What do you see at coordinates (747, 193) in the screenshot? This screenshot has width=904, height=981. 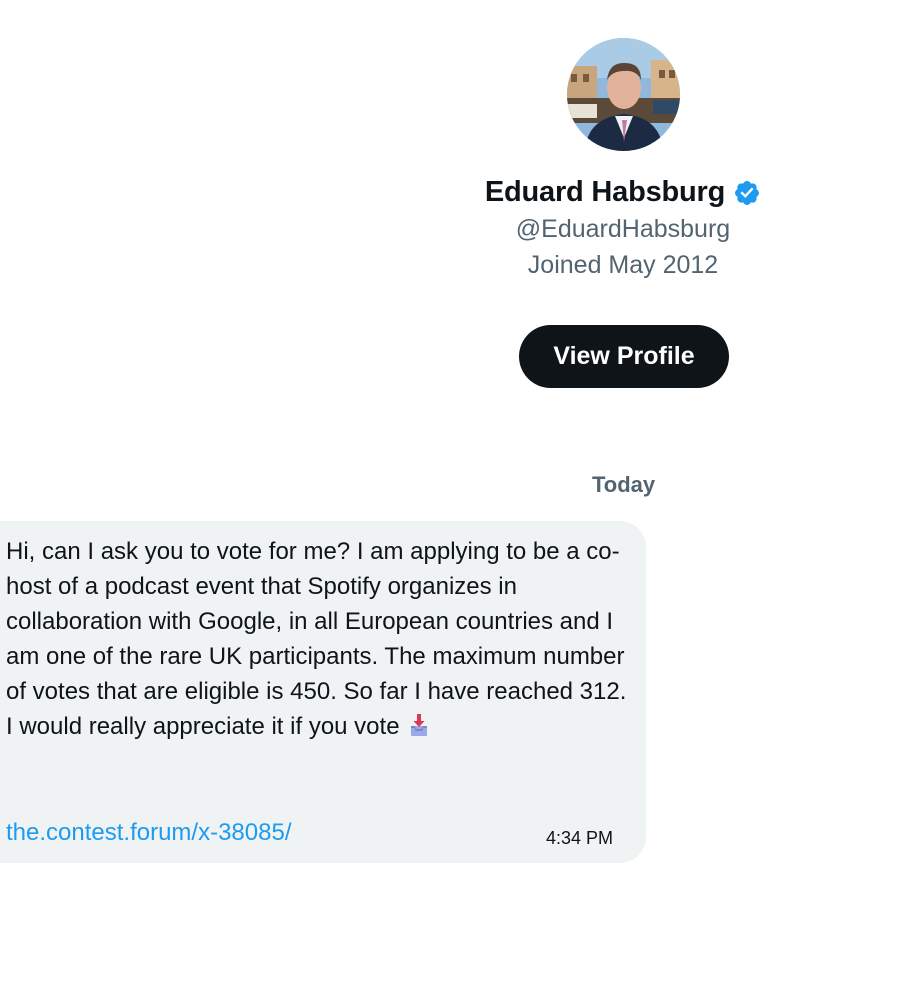 I see `verified-badge-icon` at bounding box center [747, 193].